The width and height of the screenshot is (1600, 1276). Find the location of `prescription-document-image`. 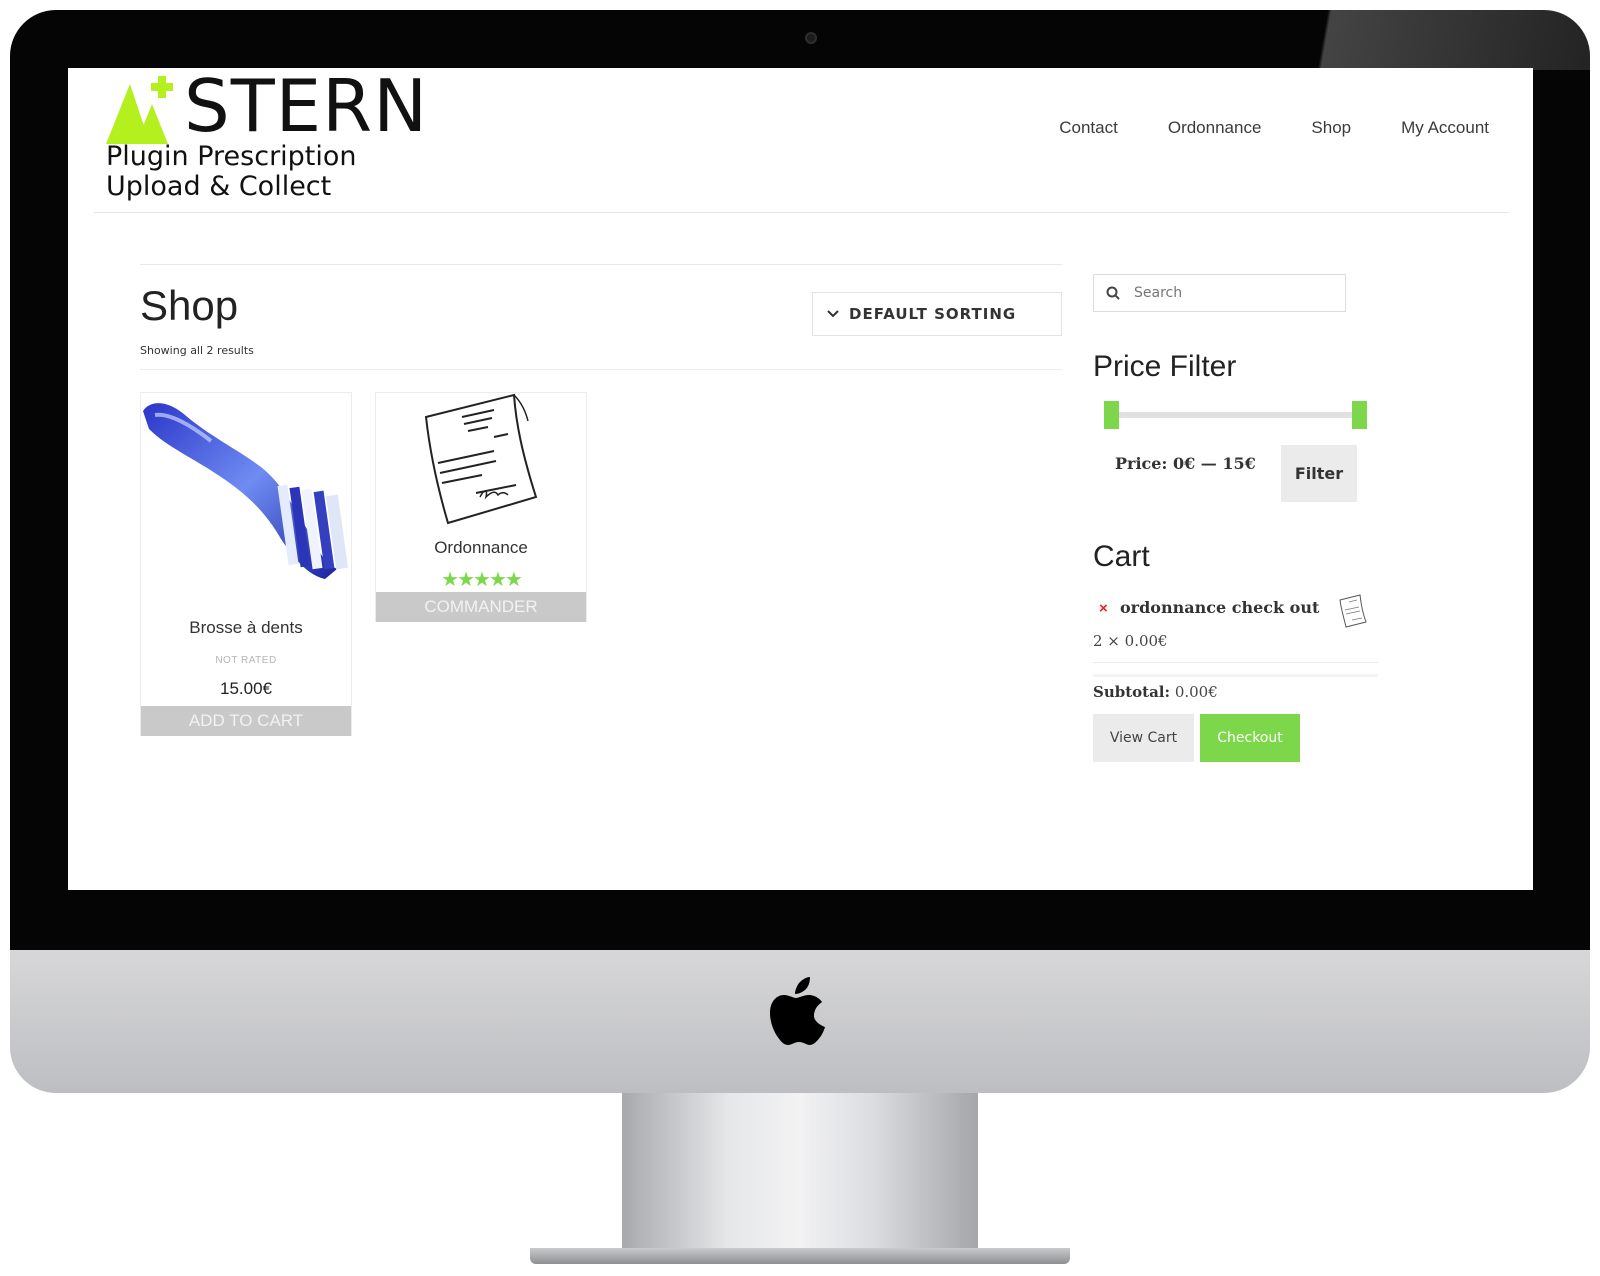

prescription-document-image is located at coordinates (481, 459).